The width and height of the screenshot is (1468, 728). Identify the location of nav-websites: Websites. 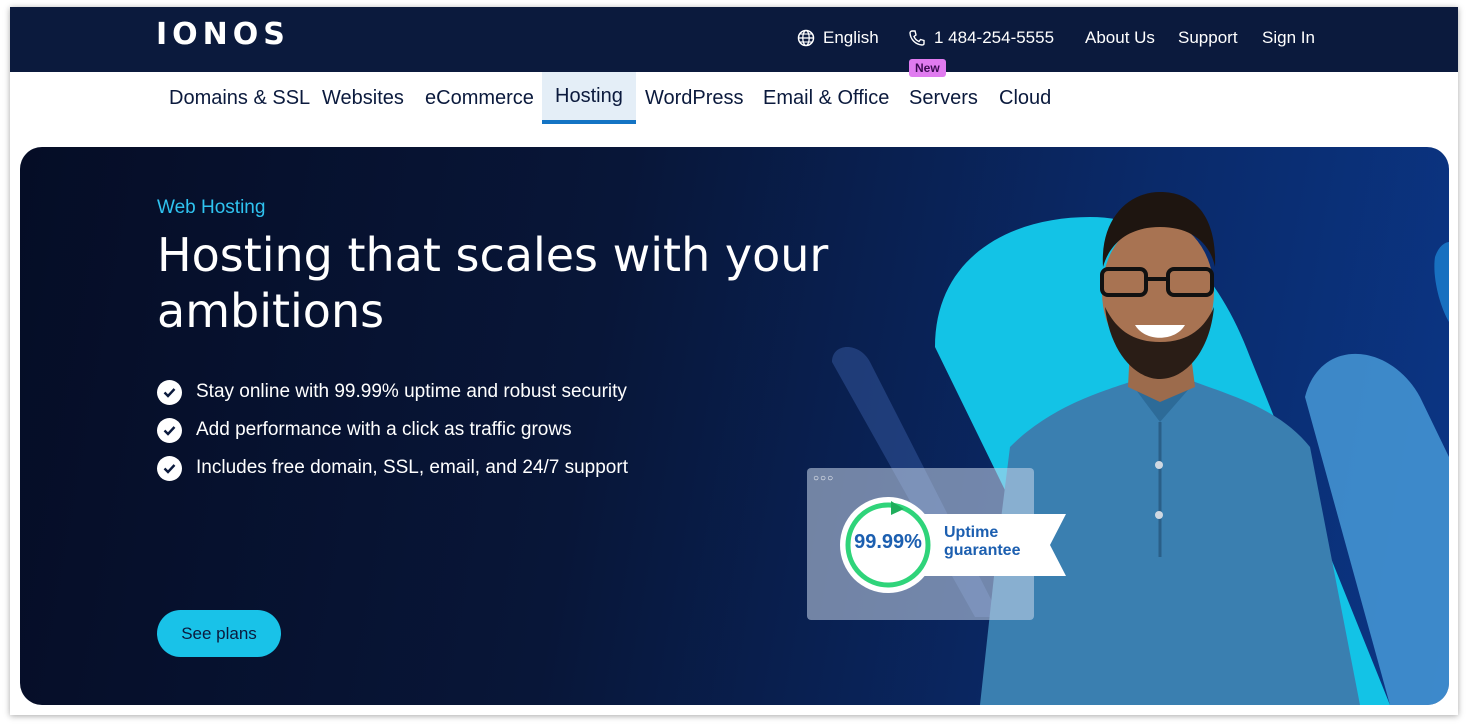
(363, 98).